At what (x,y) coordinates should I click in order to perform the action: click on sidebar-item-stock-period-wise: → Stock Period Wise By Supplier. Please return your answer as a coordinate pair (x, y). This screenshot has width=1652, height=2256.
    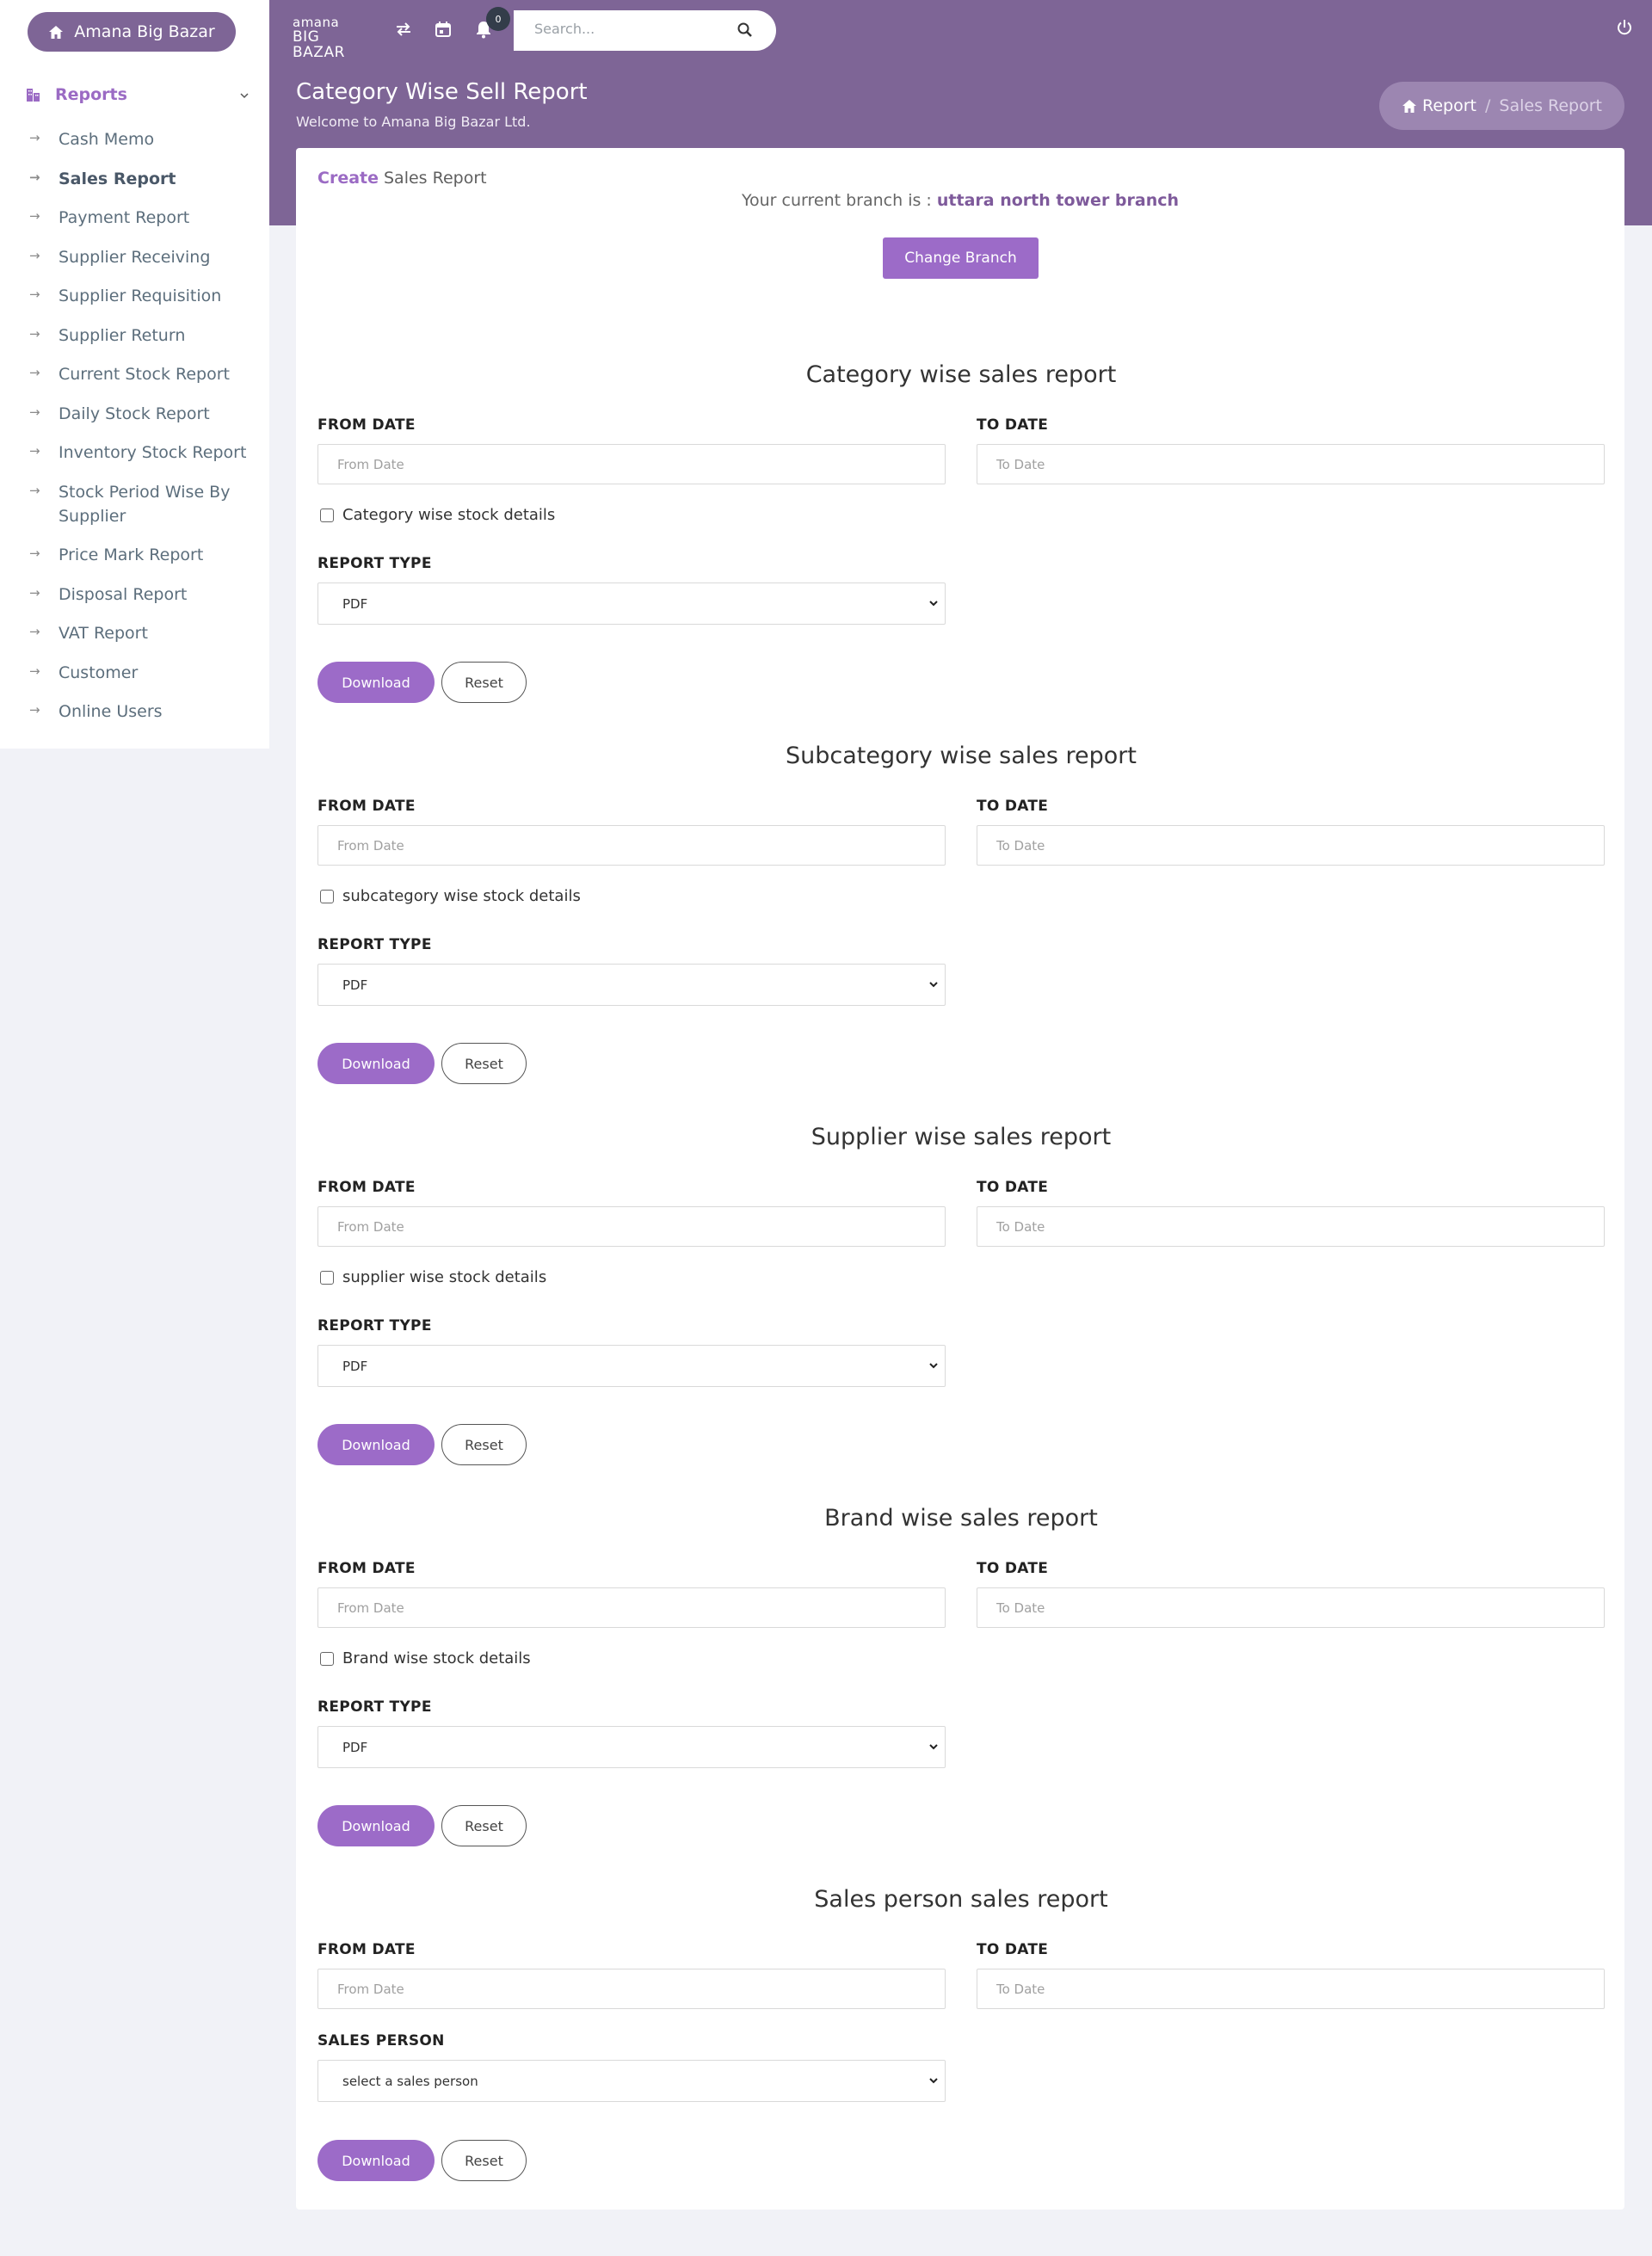
    Looking at the image, I should click on (141, 504).